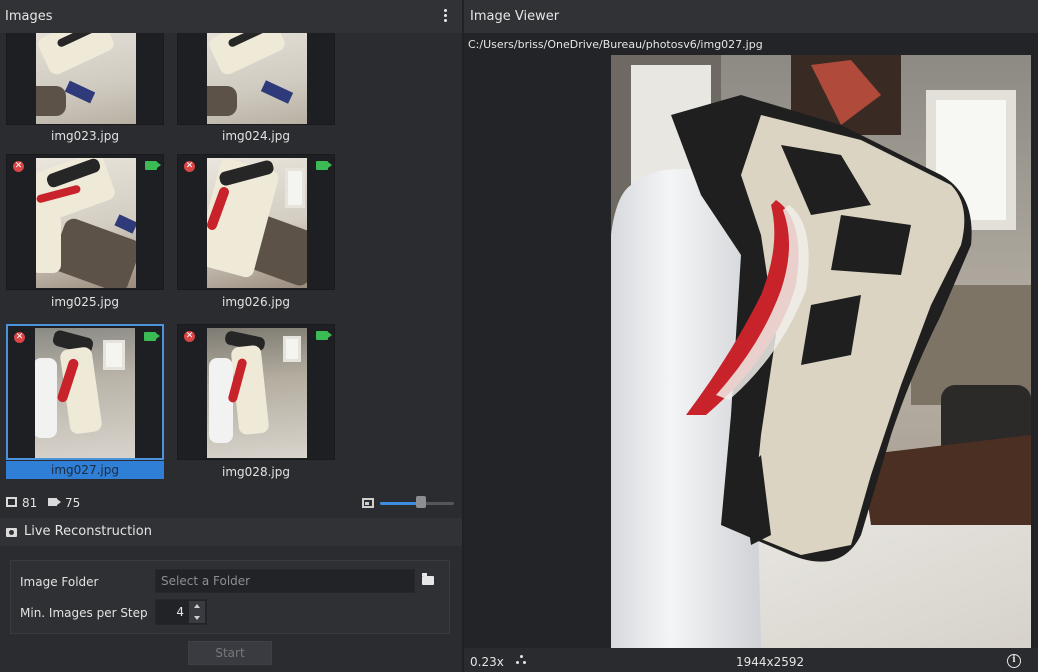 The height and width of the screenshot is (672, 1038). I want to click on image-count-icon, so click(11, 502).